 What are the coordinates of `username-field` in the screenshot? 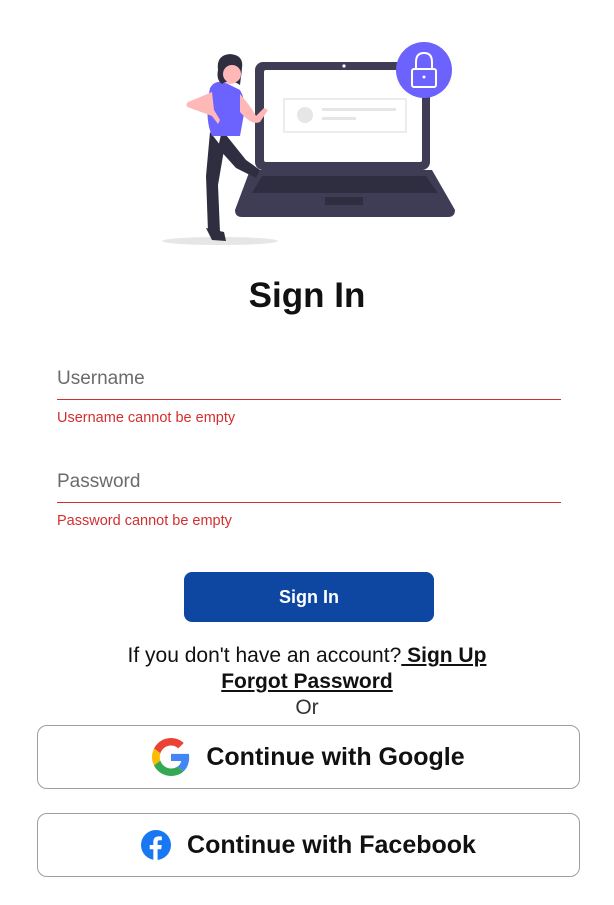 It's located at (309, 379).